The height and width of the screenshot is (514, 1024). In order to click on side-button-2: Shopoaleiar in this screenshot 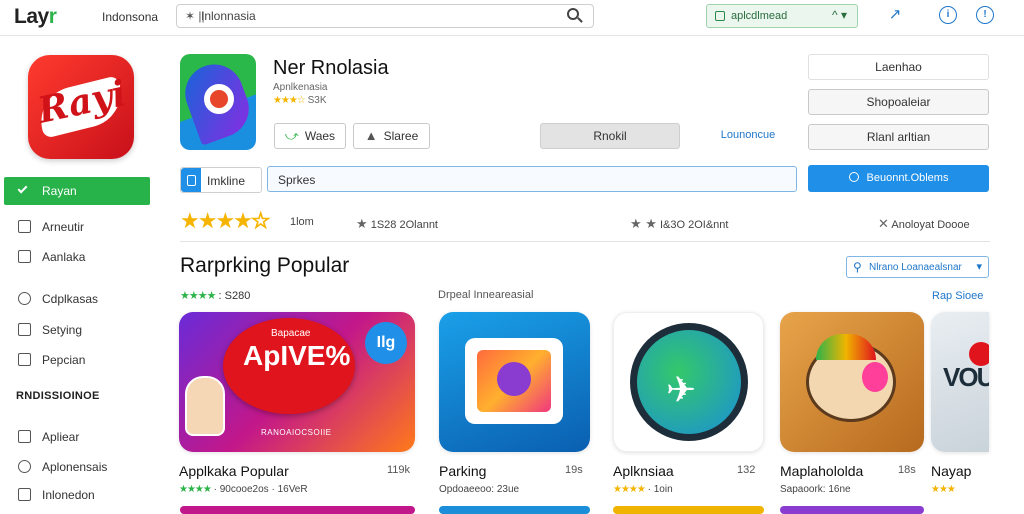, I will do `click(898, 102)`.